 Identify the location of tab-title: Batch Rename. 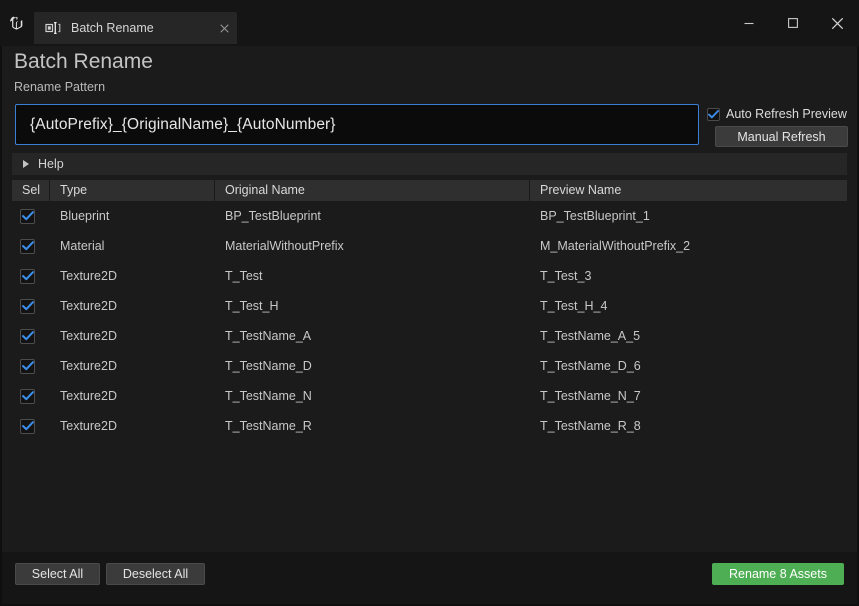
(112, 28).